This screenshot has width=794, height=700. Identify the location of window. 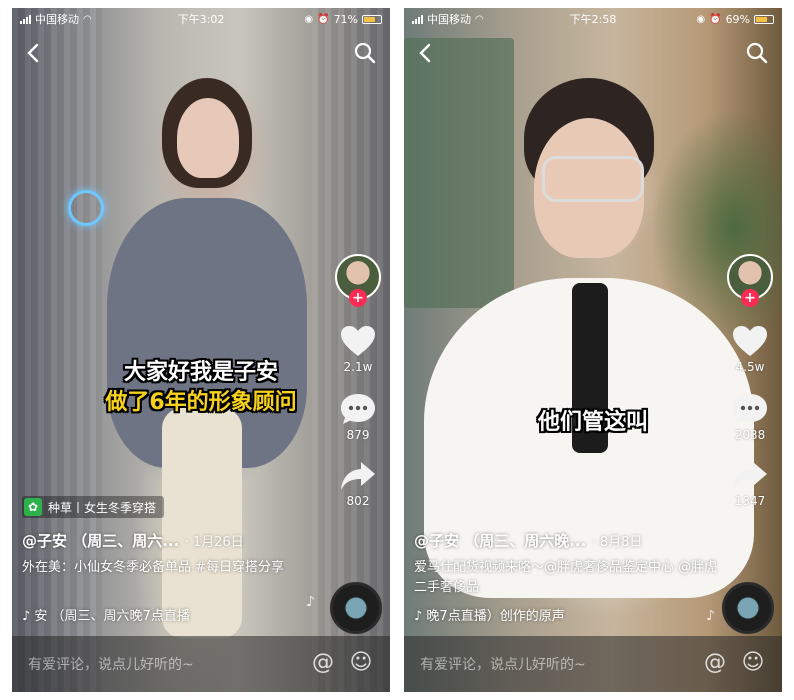
(459, 173).